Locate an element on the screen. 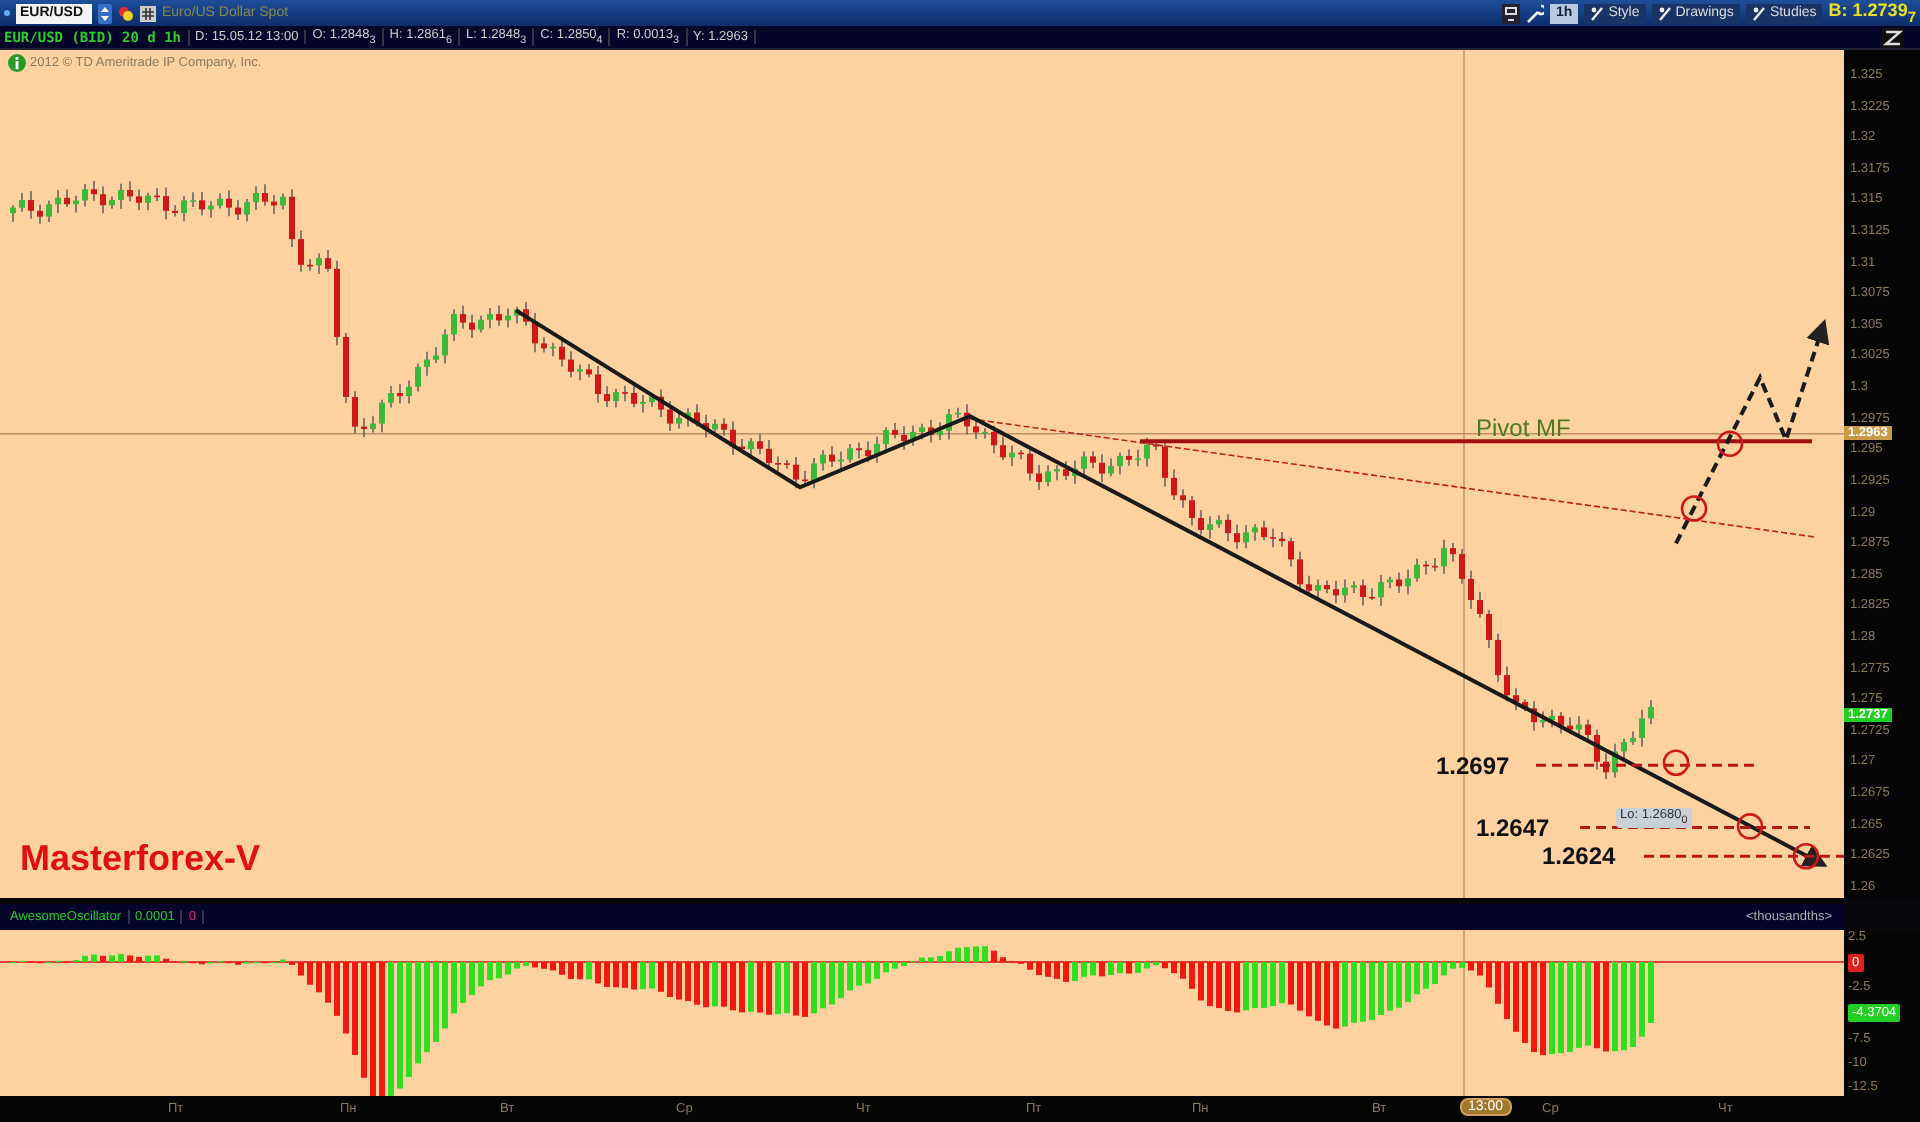 This screenshot has height=1122, width=1920. level-label: 1.2624 is located at coordinates (1579, 856).